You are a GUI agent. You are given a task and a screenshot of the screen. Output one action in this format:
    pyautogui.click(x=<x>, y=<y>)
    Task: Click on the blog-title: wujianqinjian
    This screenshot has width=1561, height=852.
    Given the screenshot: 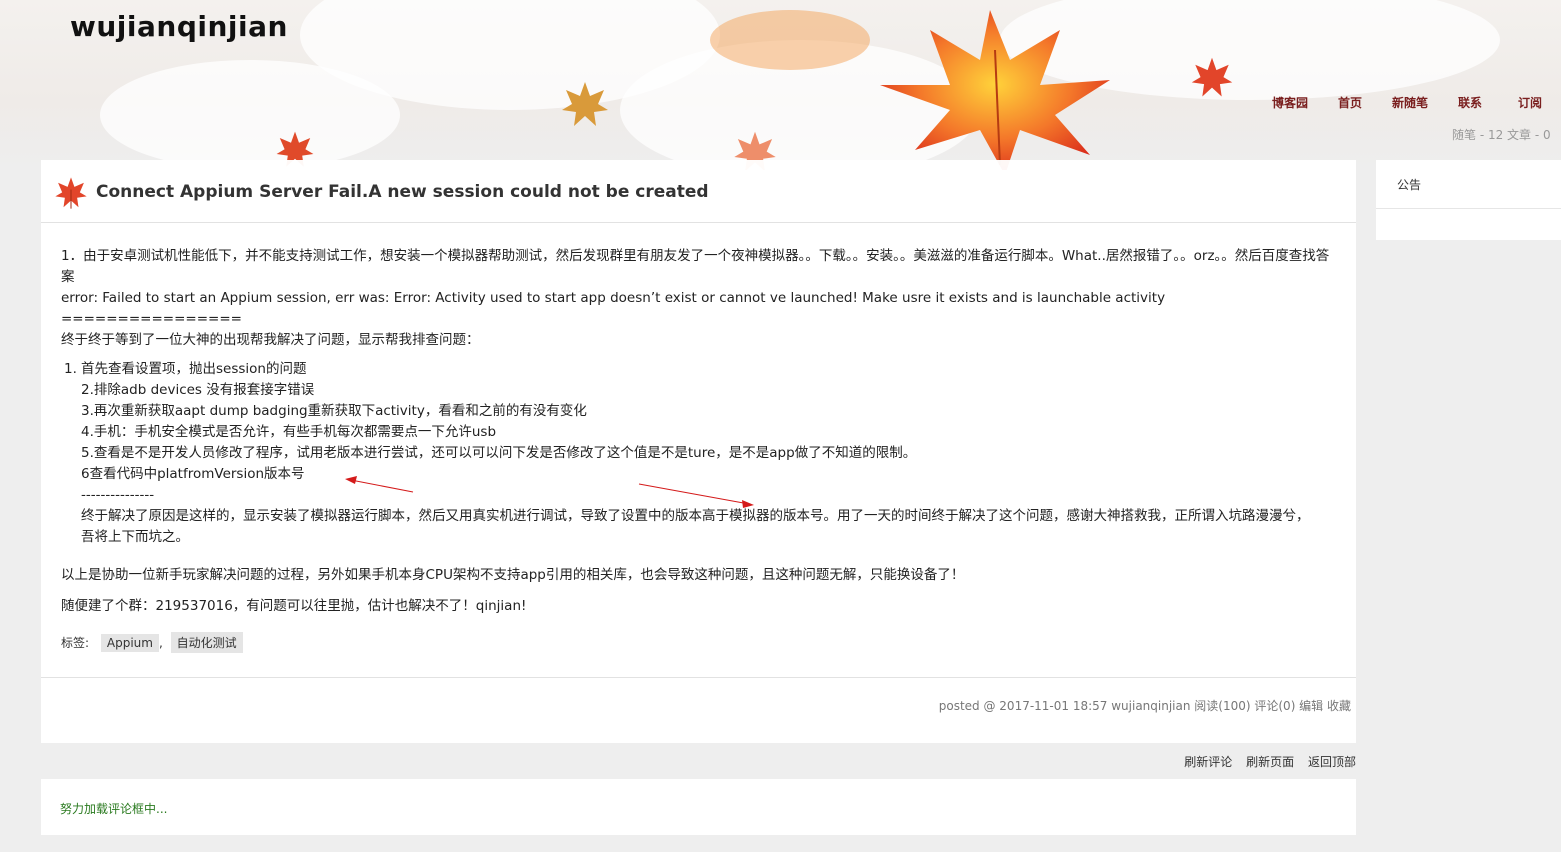 What is the action you would take?
    pyautogui.click(x=179, y=26)
    